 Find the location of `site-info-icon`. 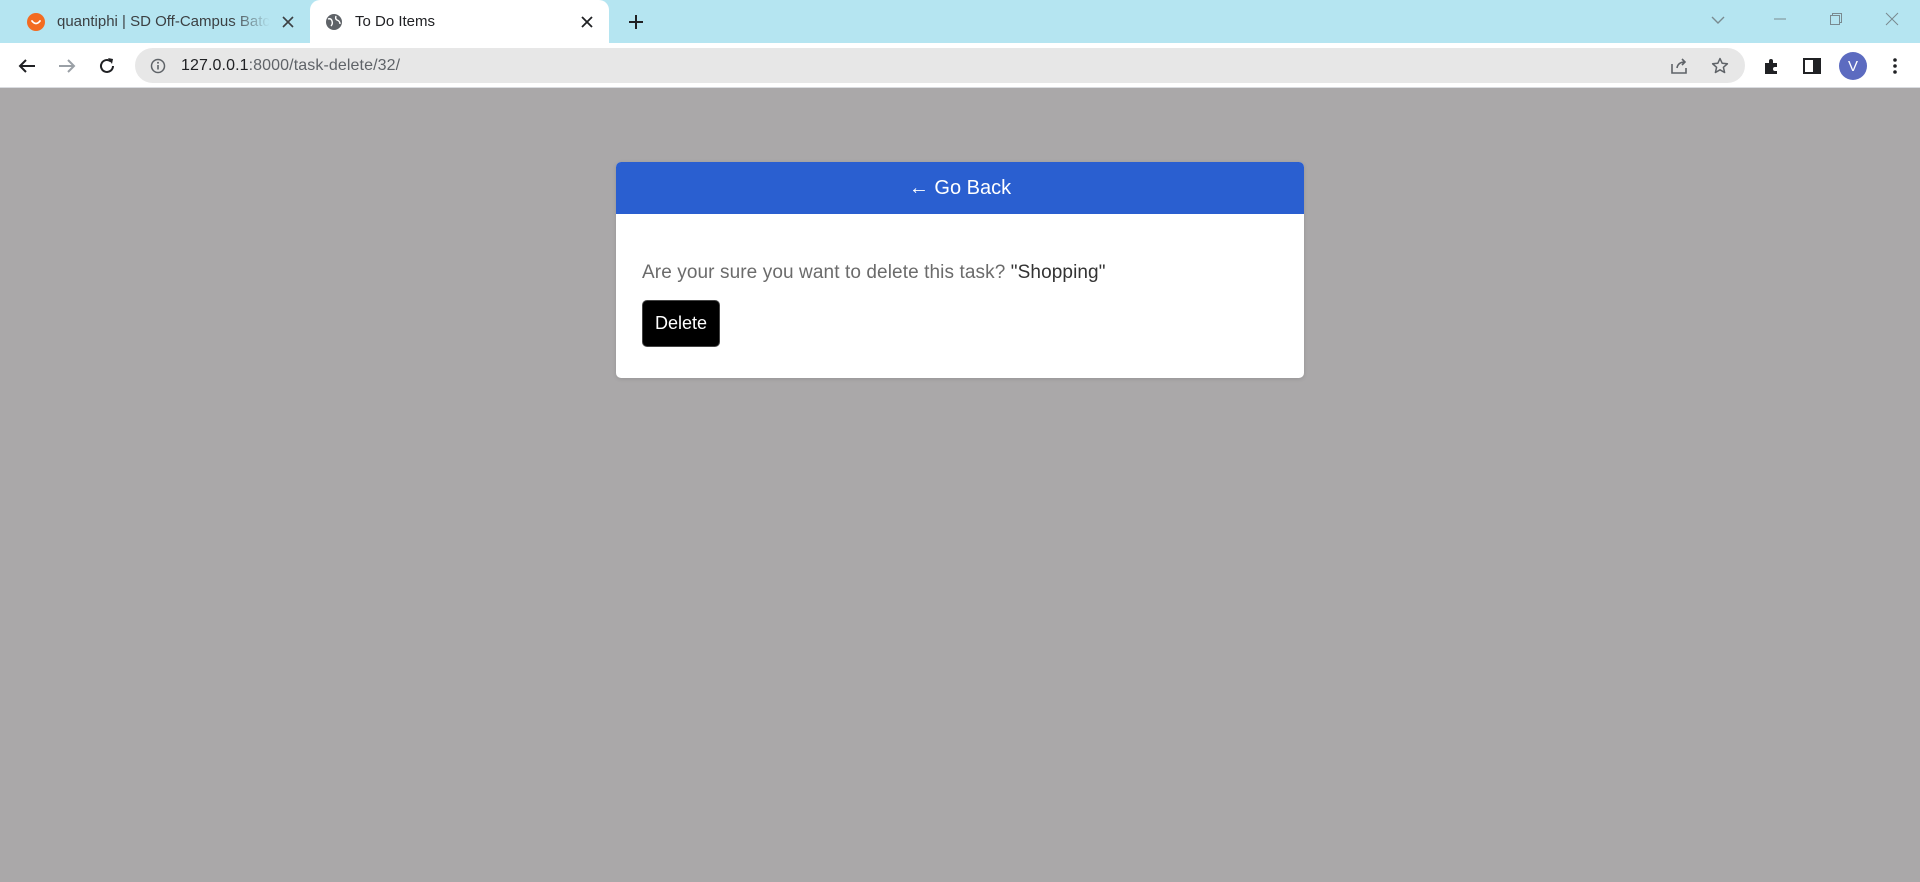

site-info-icon is located at coordinates (158, 66).